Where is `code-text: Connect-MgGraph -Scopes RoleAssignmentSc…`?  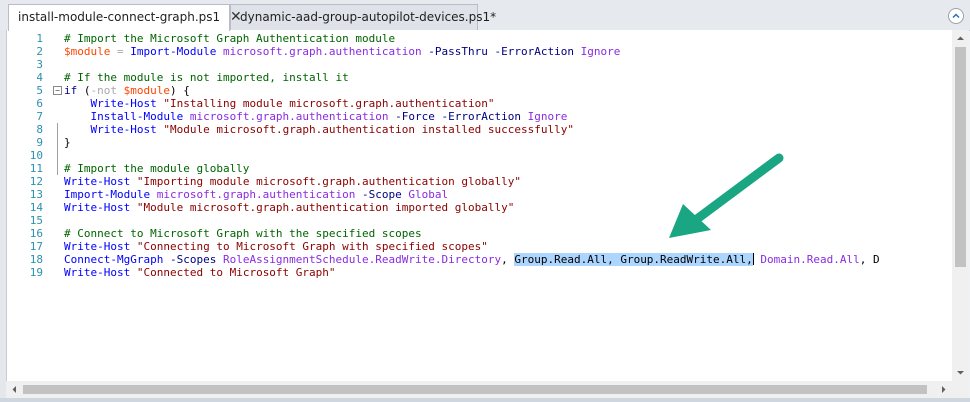 code-text: Connect-MgGraph -Scopes RoleAssignmentSc… is located at coordinates (472, 259).